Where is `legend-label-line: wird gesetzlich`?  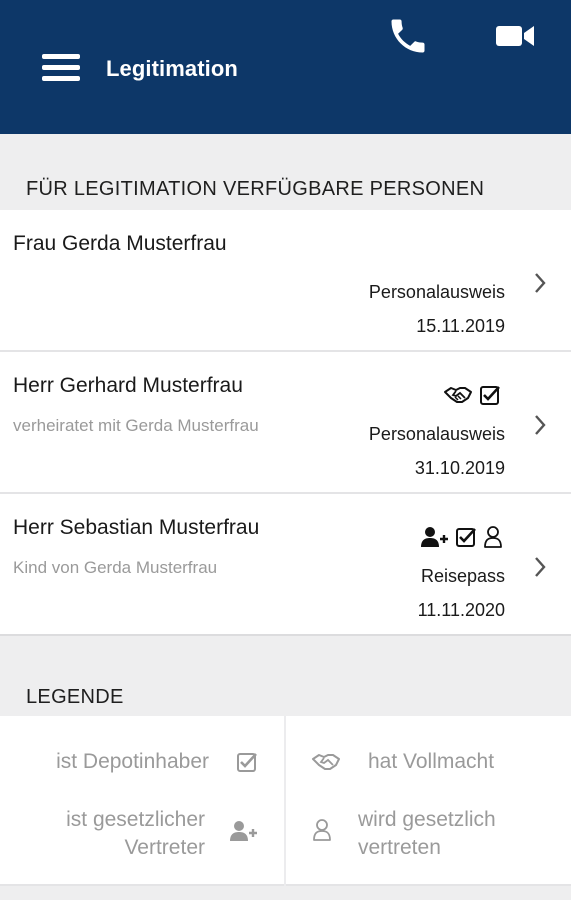 legend-label-line: wird gesetzlich is located at coordinates (427, 819).